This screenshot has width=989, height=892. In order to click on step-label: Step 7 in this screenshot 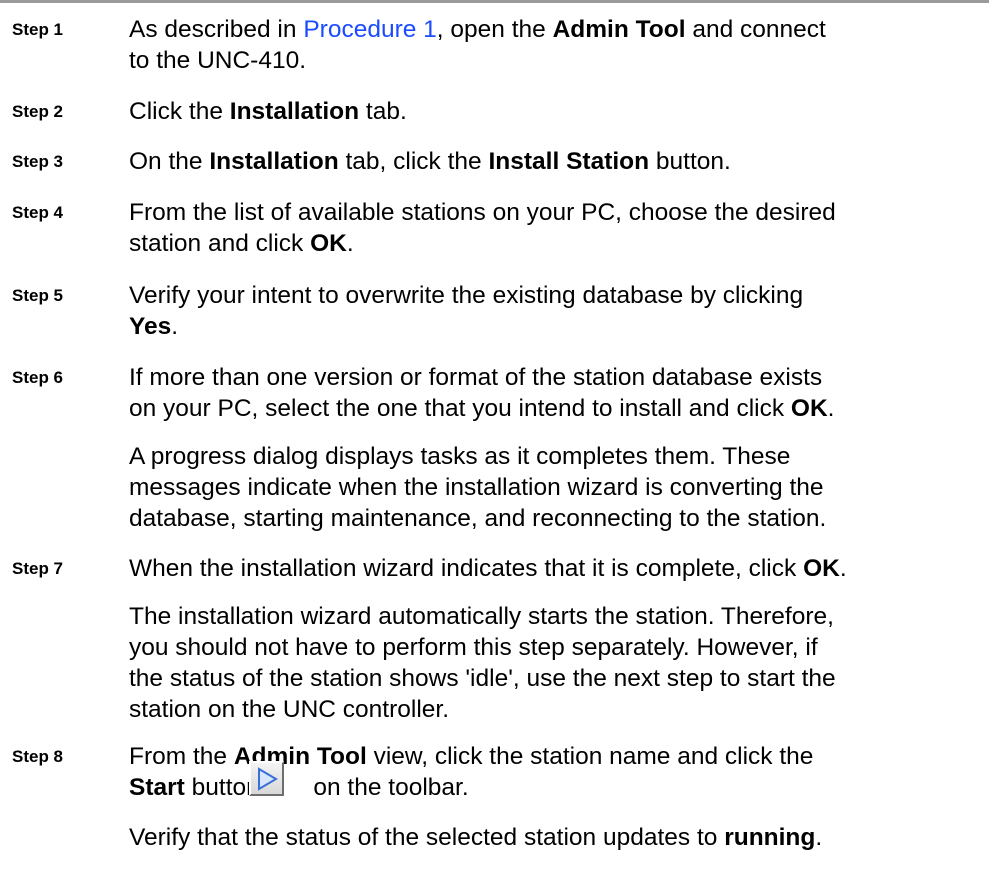, I will do `click(38, 568)`.